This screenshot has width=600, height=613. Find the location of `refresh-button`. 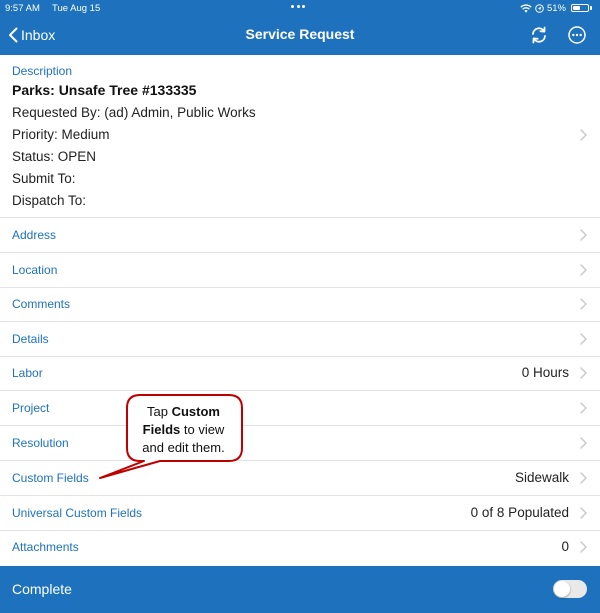

refresh-button is located at coordinates (539, 35).